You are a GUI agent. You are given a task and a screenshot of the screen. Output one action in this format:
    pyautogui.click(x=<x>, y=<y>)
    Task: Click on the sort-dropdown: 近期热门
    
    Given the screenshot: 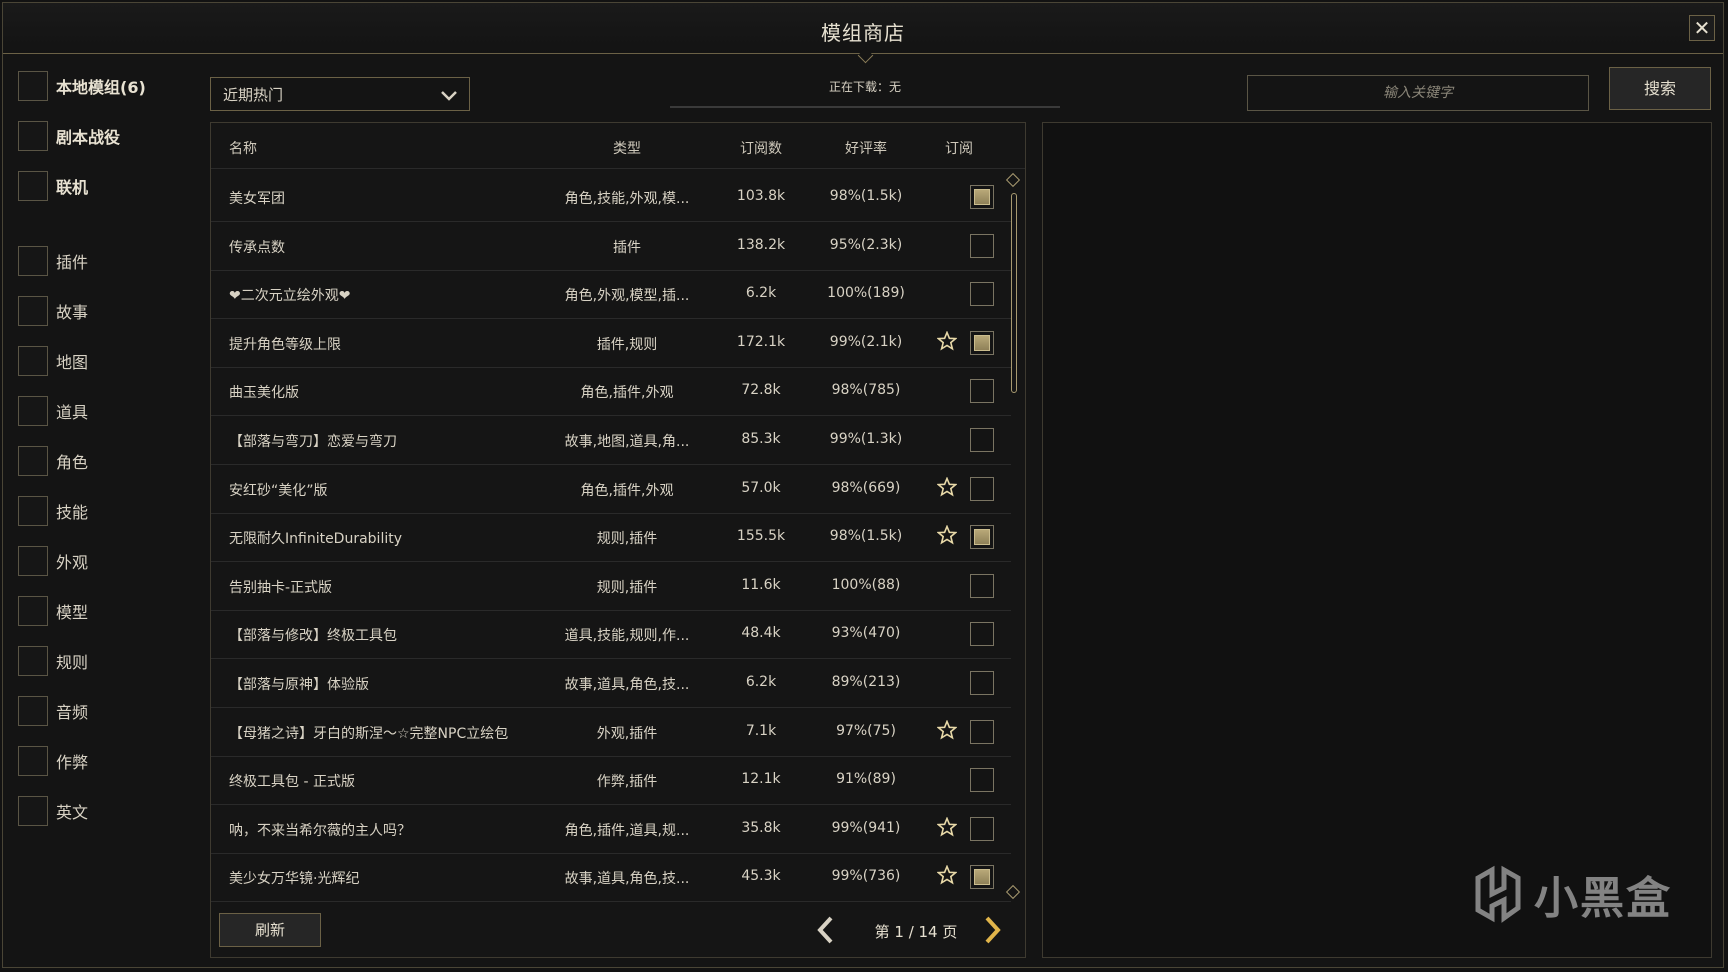 What is the action you would take?
    pyautogui.click(x=340, y=94)
    